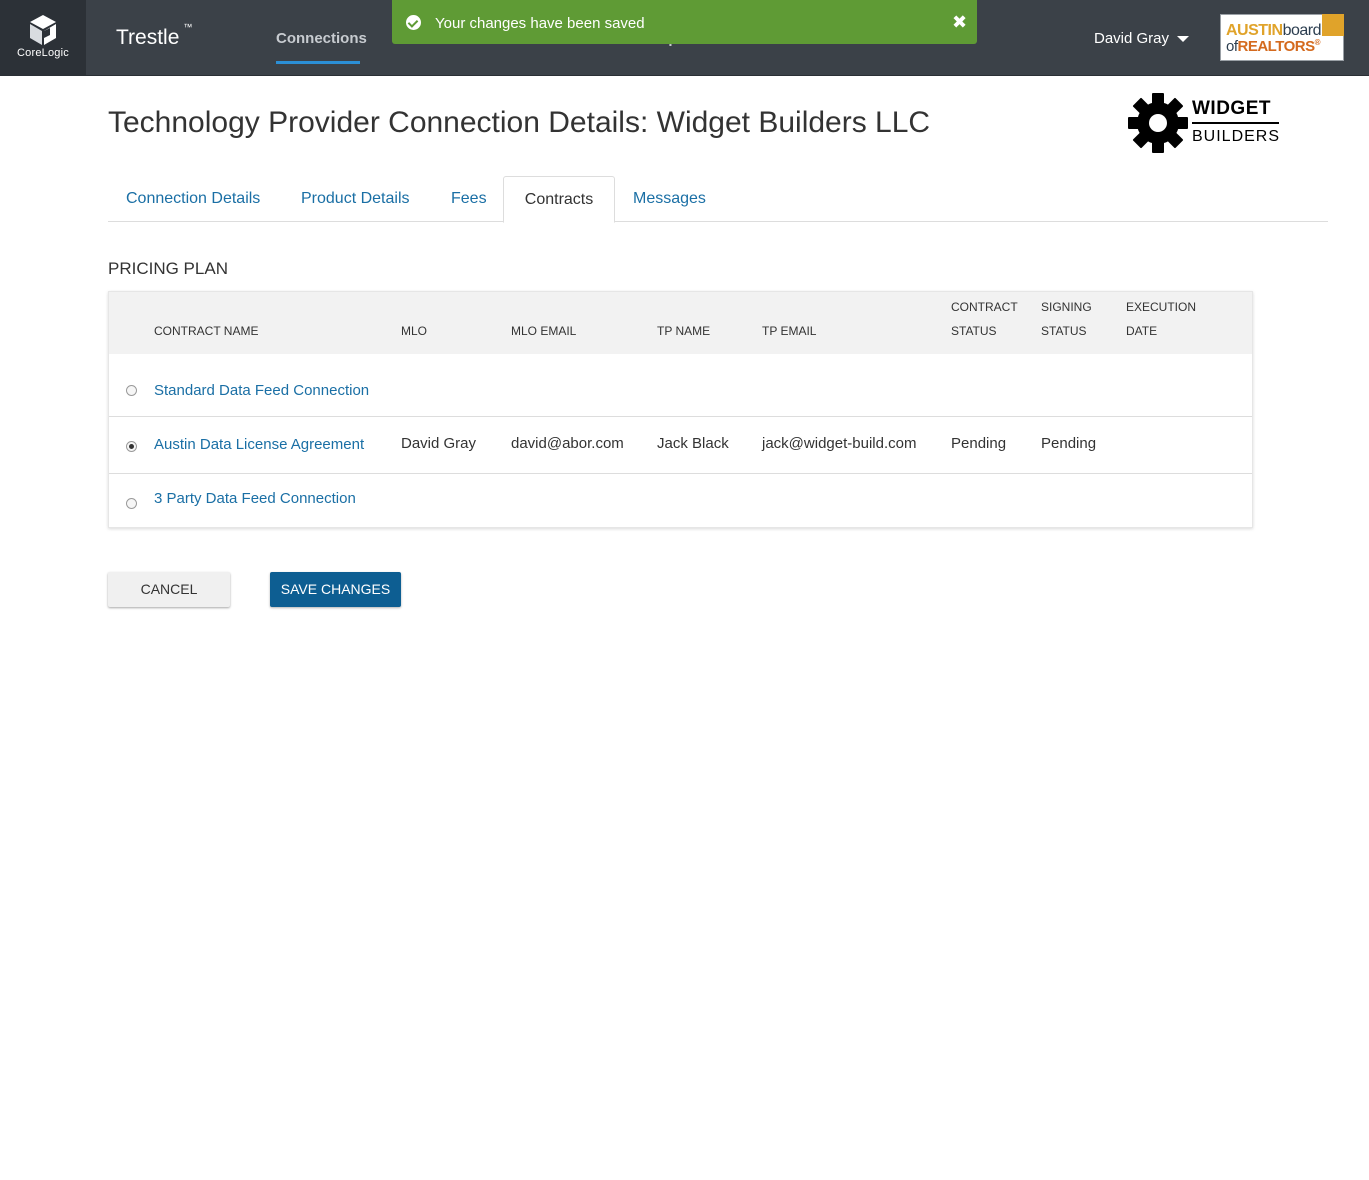  Describe the element at coordinates (839, 443) in the screenshot. I see `cell-tp-email: jack@widget-build.com` at that location.